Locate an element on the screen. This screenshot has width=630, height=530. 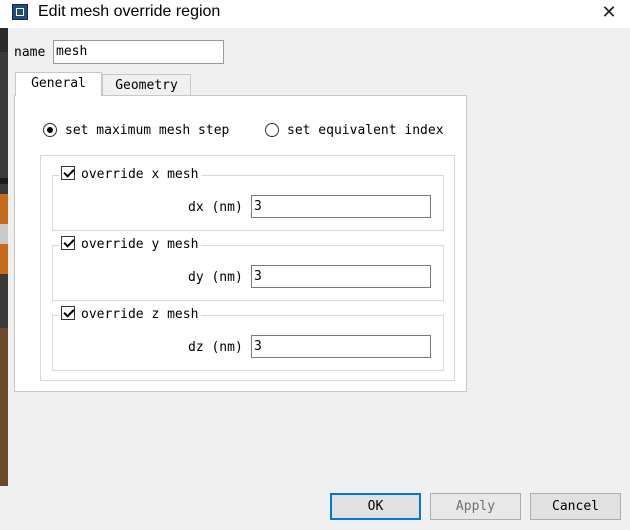
override-x-checkbox is located at coordinates (68, 173).